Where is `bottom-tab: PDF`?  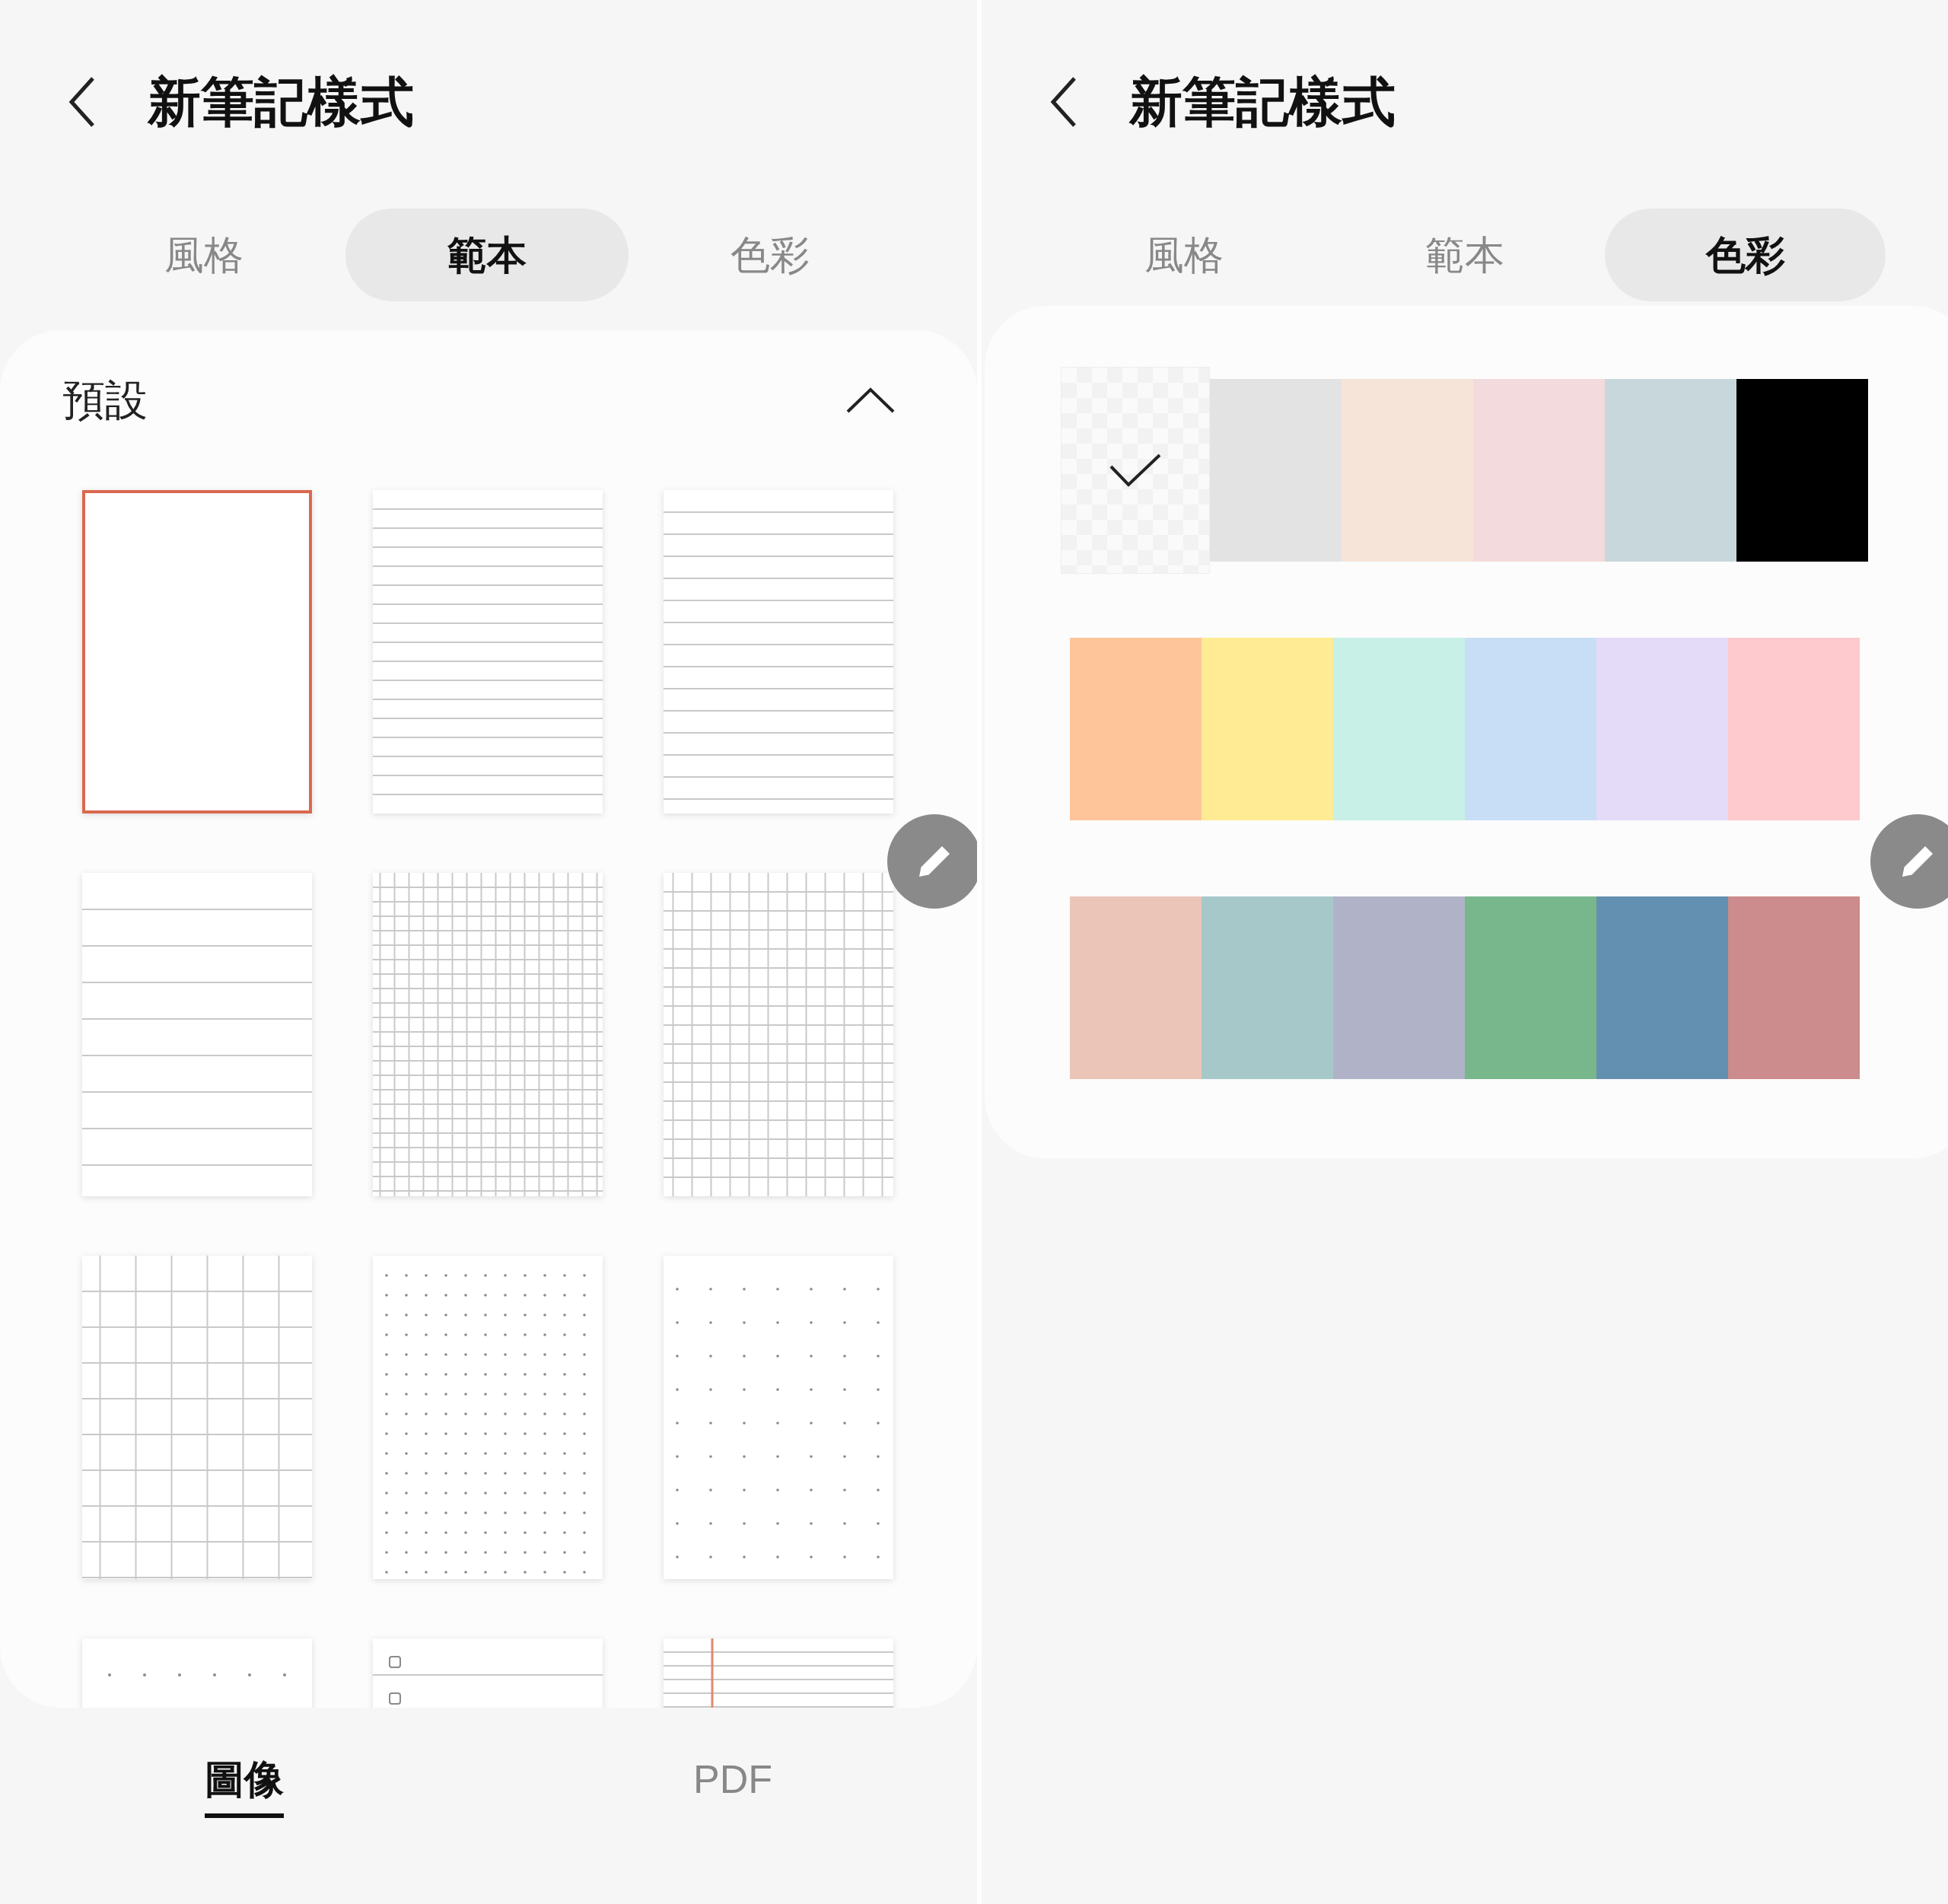
bottom-tab: PDF is located at coordinates (733, 1783).